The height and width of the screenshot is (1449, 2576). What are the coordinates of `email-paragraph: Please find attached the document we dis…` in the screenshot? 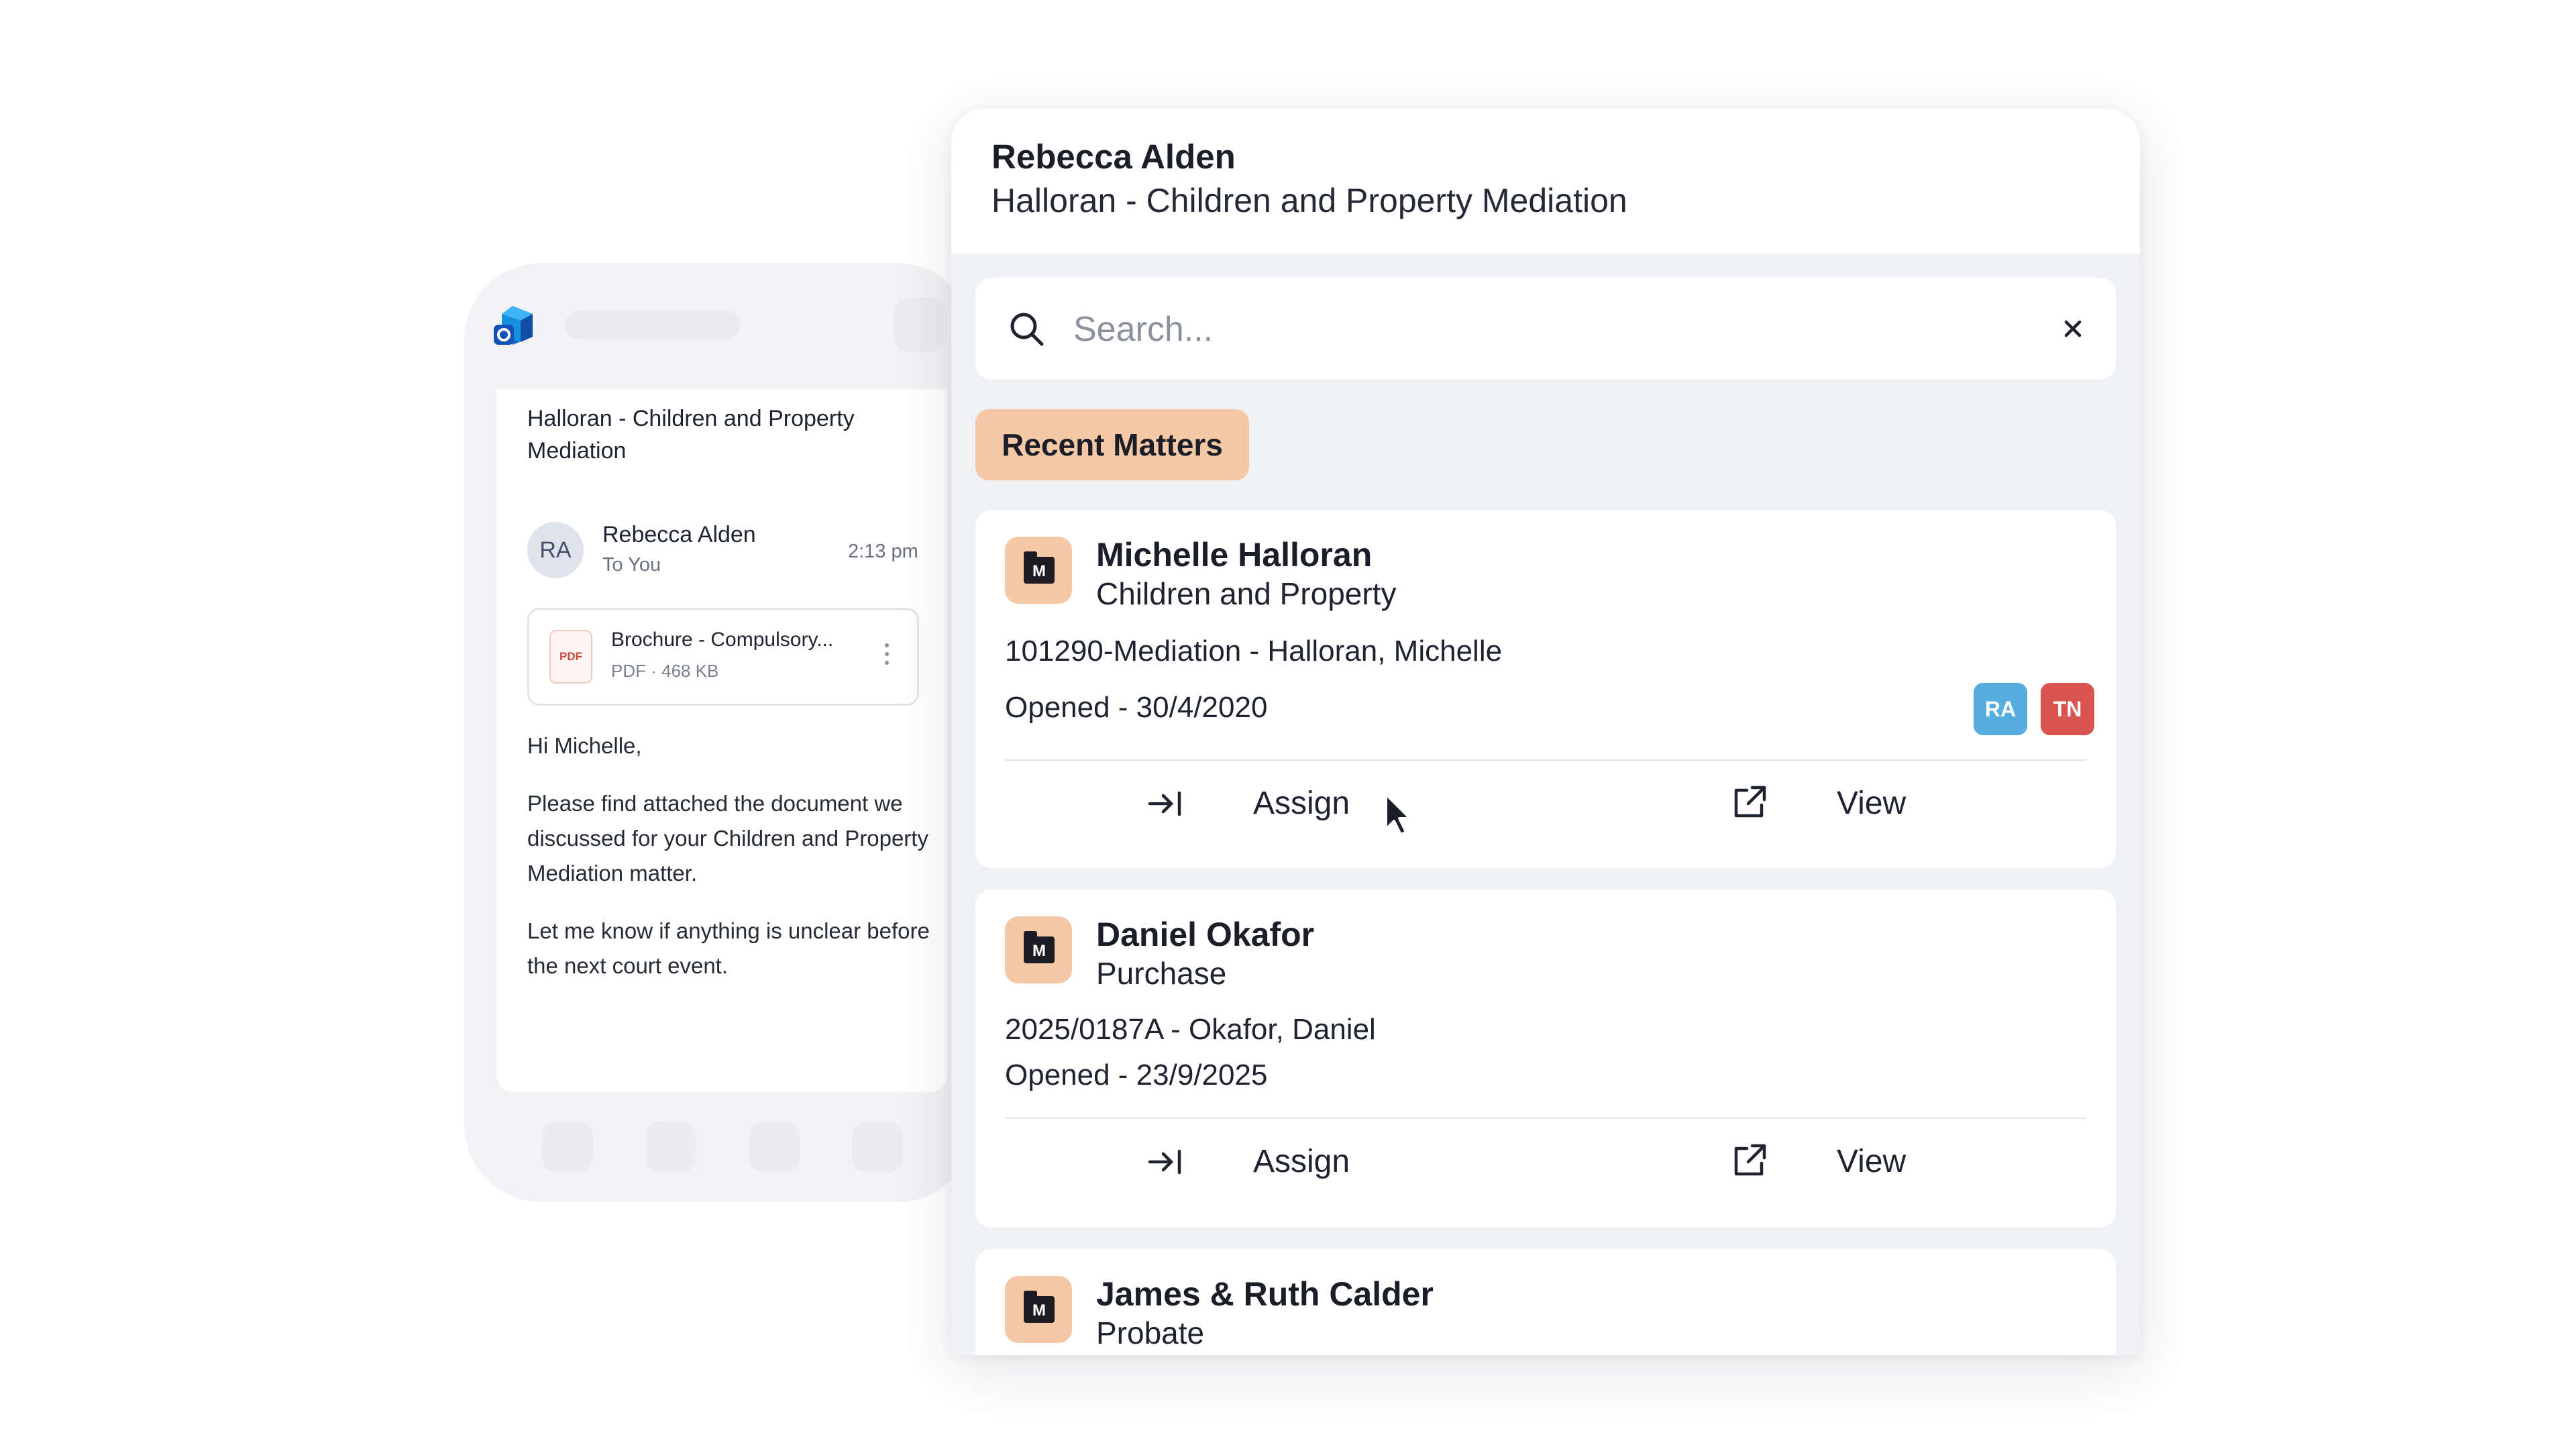 It's located at (727, 838).